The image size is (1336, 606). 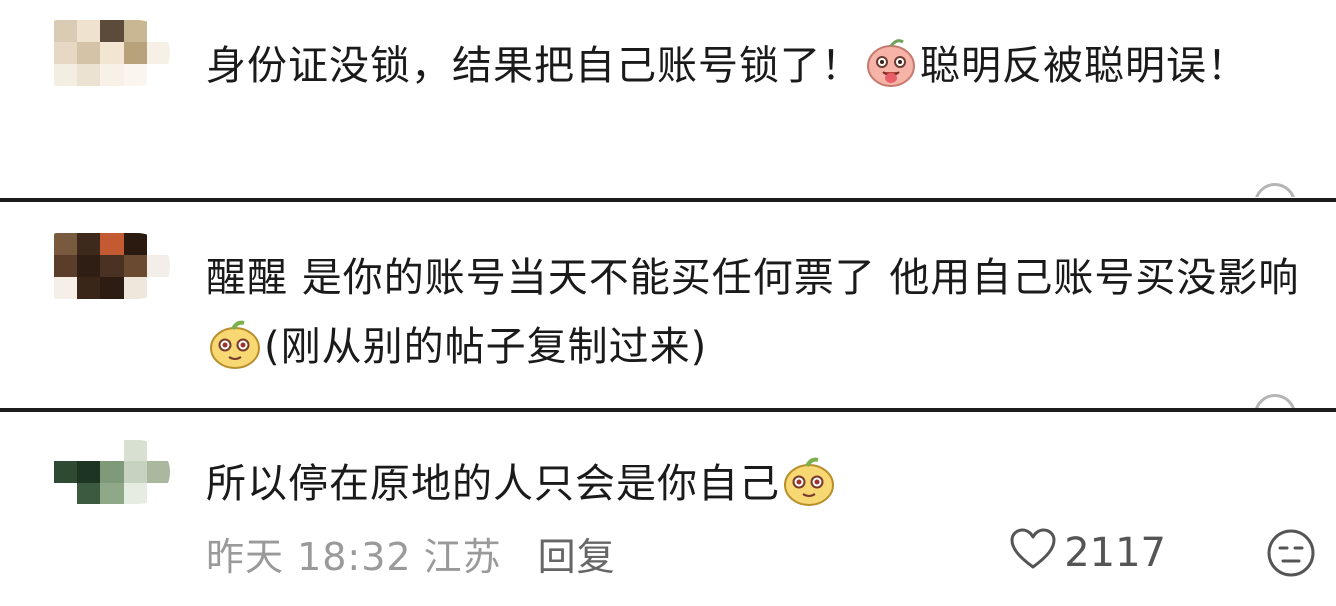 I want to click on heart-outline-icon, so click(x=1033, y=553).